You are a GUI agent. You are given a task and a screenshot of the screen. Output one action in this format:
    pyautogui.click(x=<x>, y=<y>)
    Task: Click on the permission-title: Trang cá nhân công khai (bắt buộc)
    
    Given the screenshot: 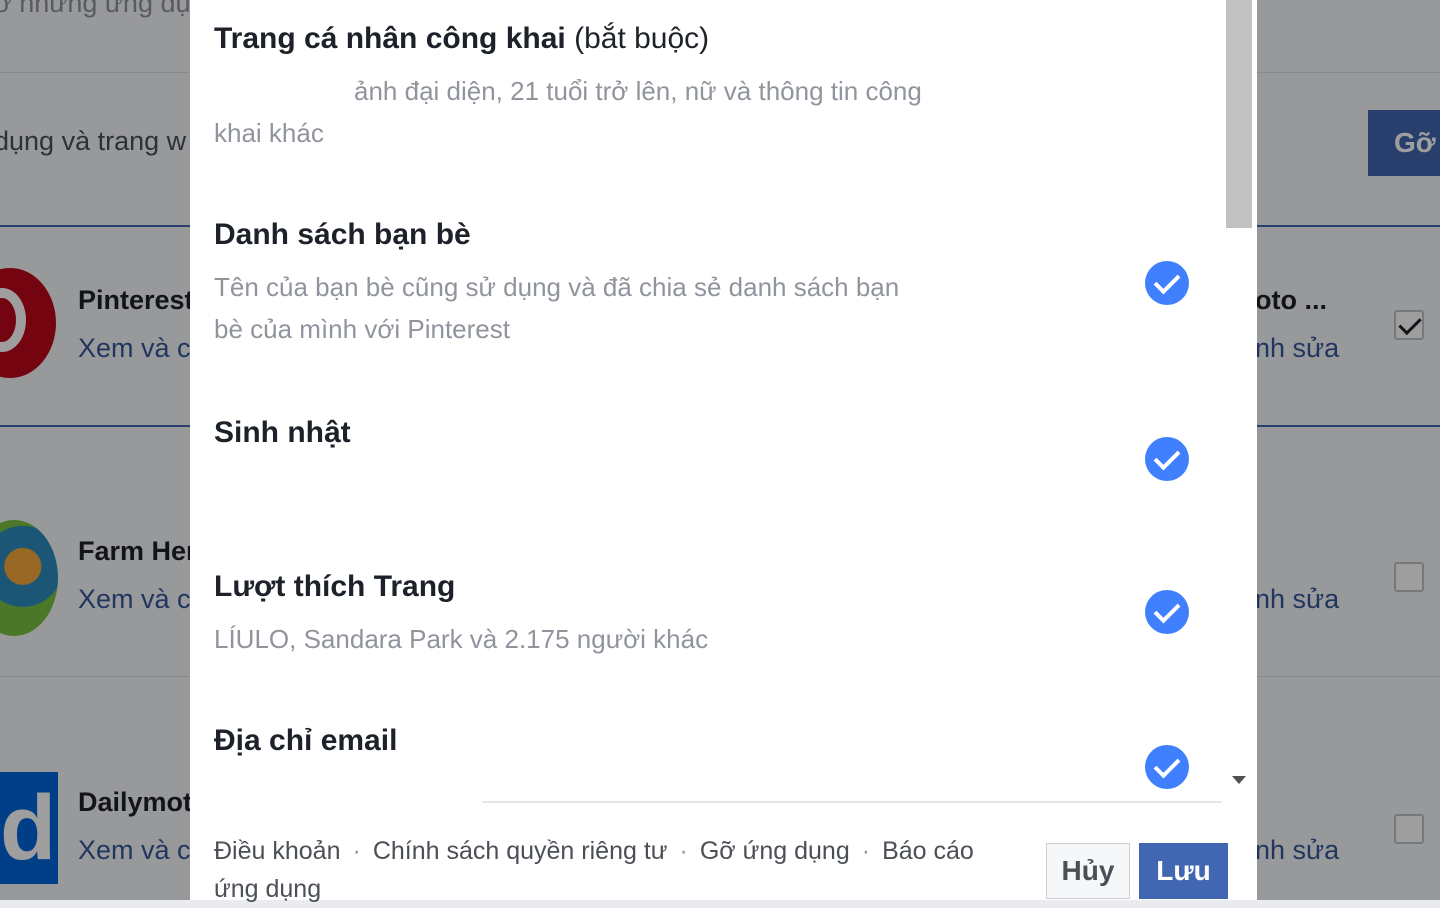 What is the action you would take?
    pyautogui.click(x=704, y=39)
    